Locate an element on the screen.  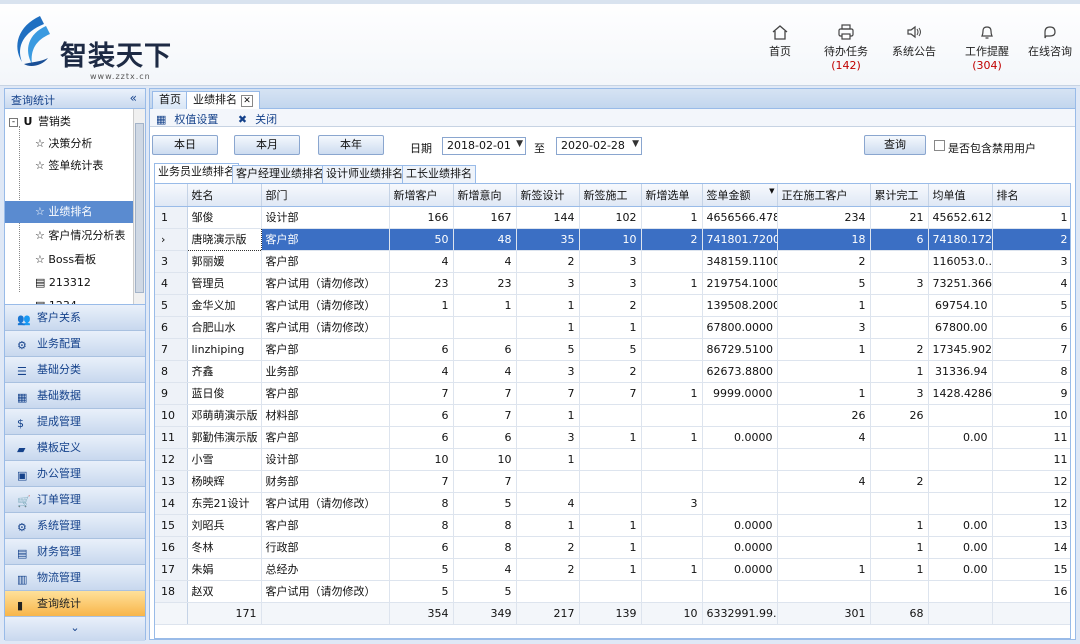
todo-tasks-button: 待办任务(142) is located at coordinates (846, 48).